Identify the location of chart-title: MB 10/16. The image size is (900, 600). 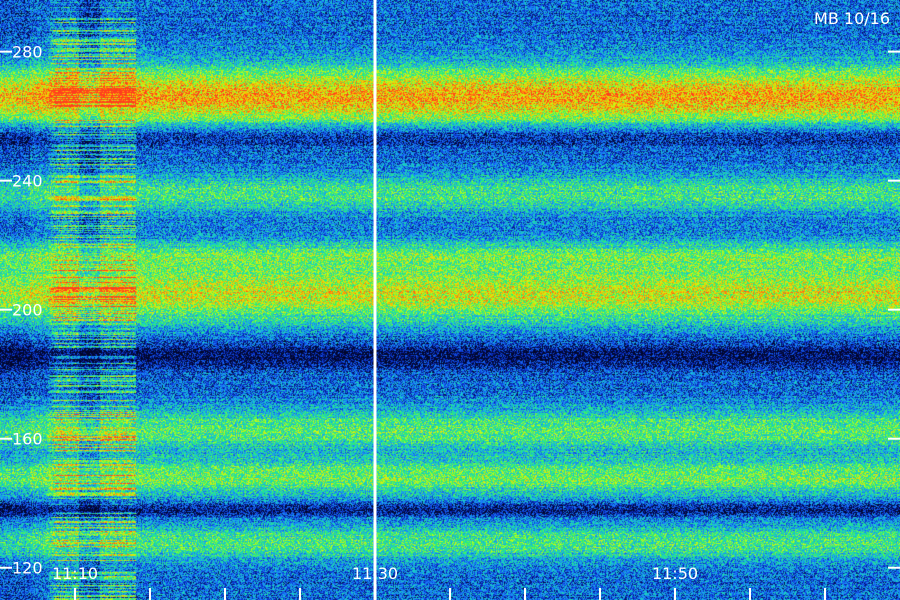
(852, 18).